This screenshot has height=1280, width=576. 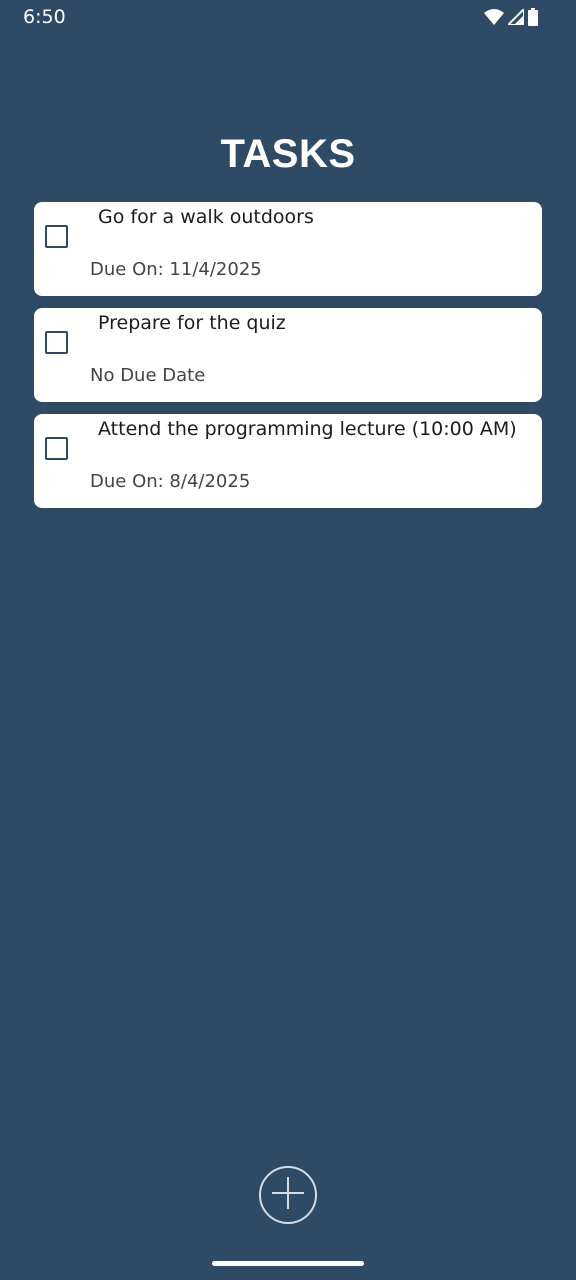 What do you see at coordinates (148, 375) in the screenshot?
I see `task-due-date: No Due Date` at bounding box center [148, 375].